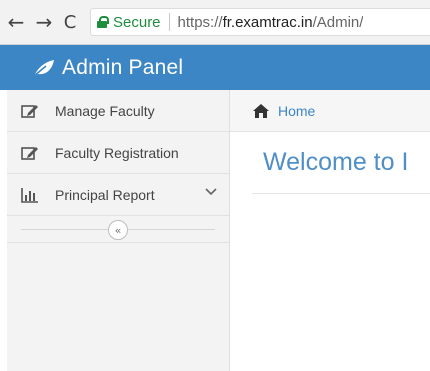 The height and width of the screenshot is (371, 430). Describe the element at coordinates (261, 111) in the screenshot. I see `home-icon` at that location.